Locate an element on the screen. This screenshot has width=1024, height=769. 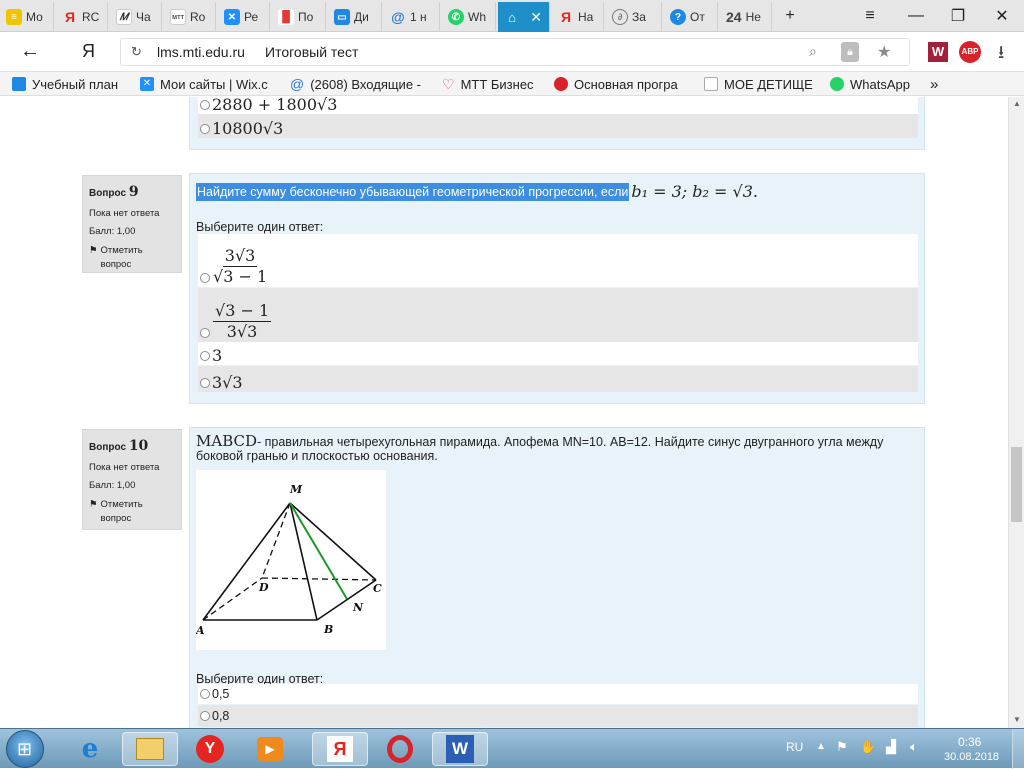
tab-active: ⌂ ✕ is located at coordinates (524, 17).